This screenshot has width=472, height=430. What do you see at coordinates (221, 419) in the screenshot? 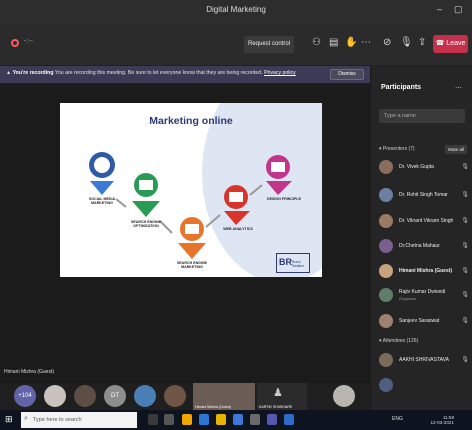
I see `file-explorer-icon` at bounding box center [221, 419].